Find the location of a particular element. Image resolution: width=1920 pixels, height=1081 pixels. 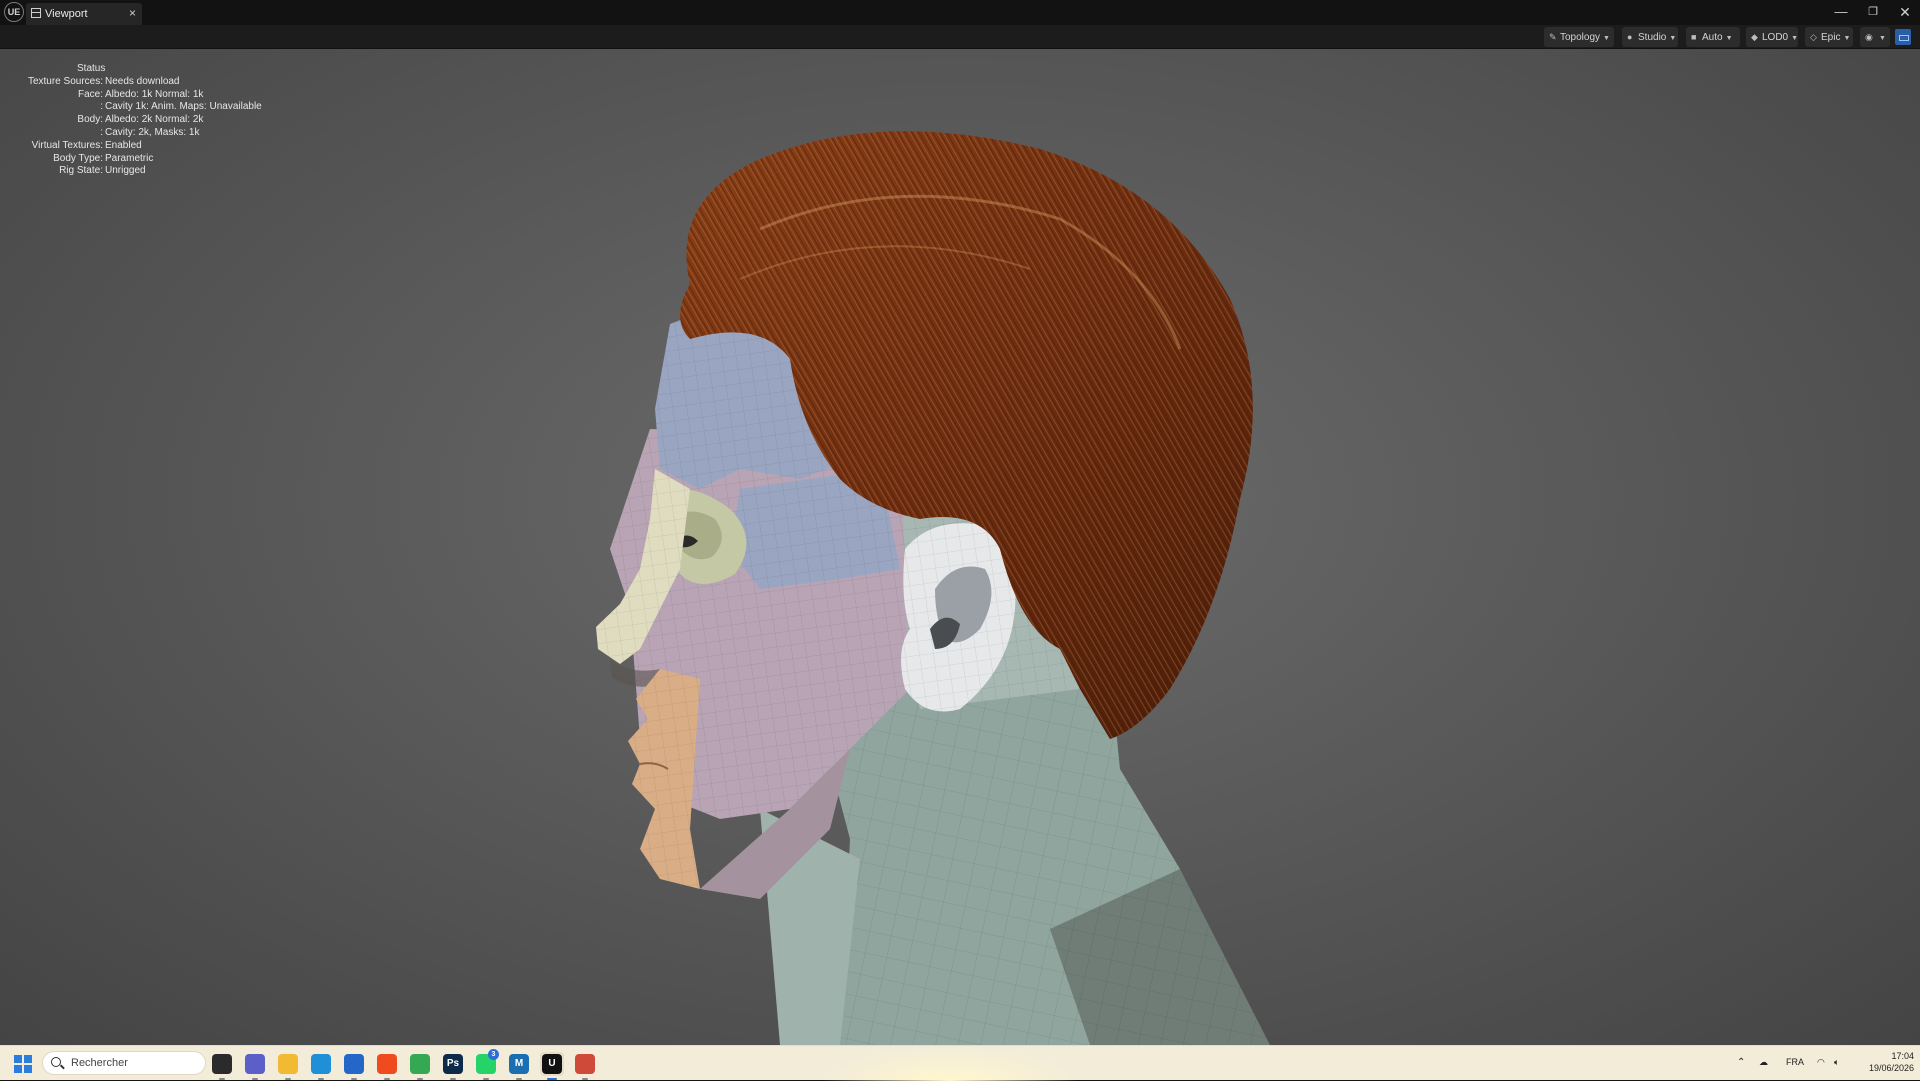

microsoft-store-glyph is located at coordinates (354, 1064).